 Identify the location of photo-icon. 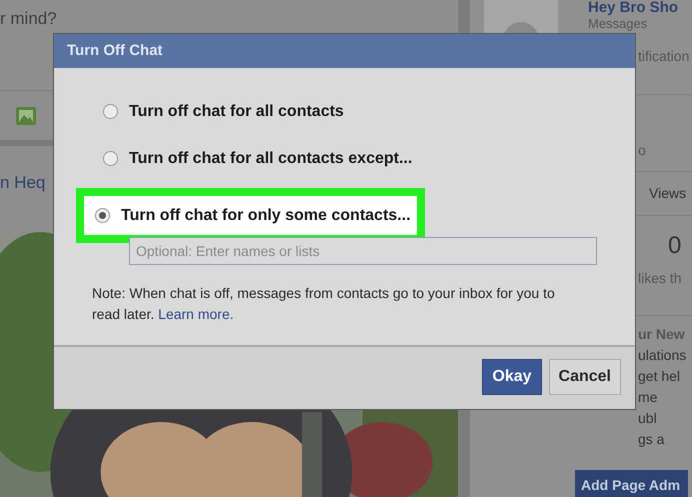
(26, 115).